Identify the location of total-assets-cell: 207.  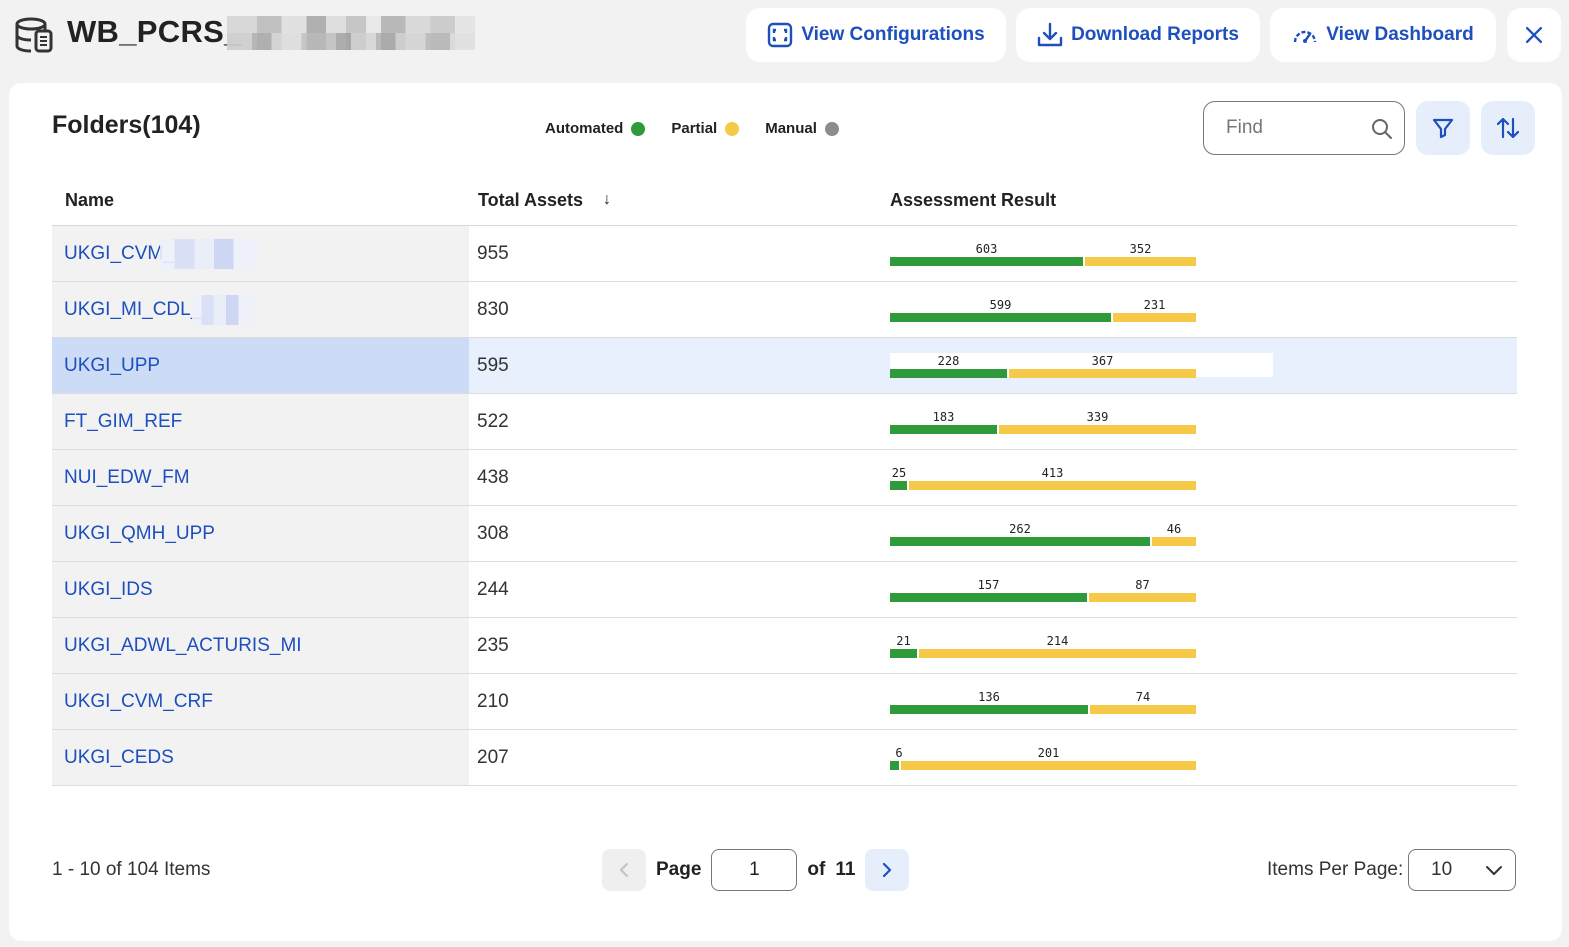
(493, 757).